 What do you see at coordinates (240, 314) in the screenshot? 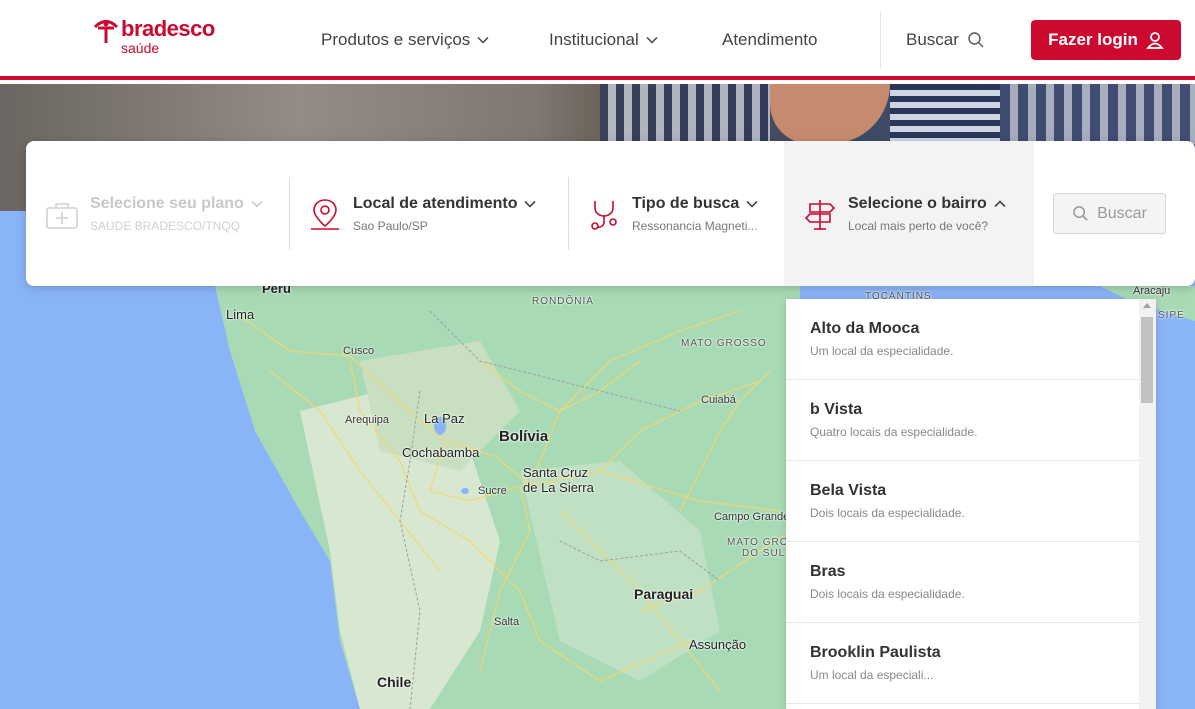
I see `map-label: Lima` at bounding box center [240, 314].